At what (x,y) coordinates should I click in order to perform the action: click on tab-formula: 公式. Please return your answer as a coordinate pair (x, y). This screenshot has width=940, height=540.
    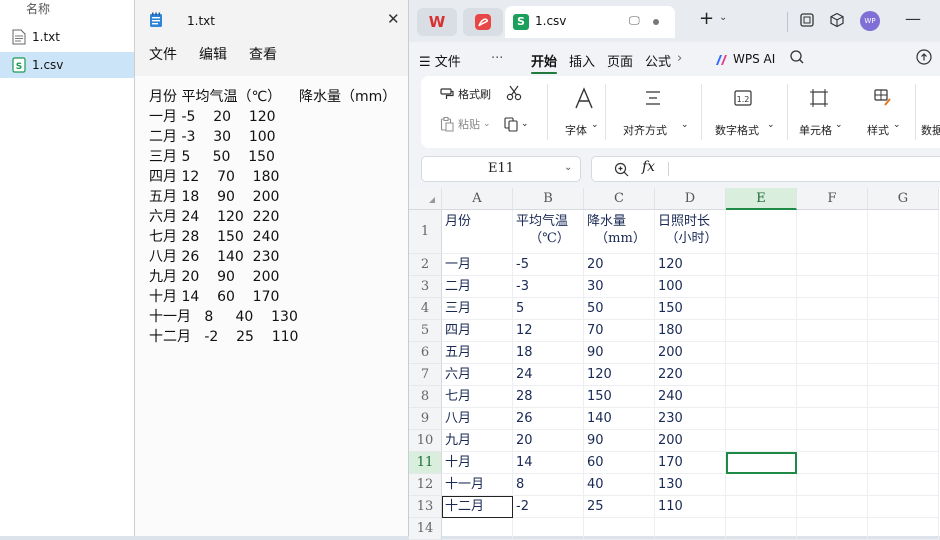
    Looking at the image, I should click on (658, 60).